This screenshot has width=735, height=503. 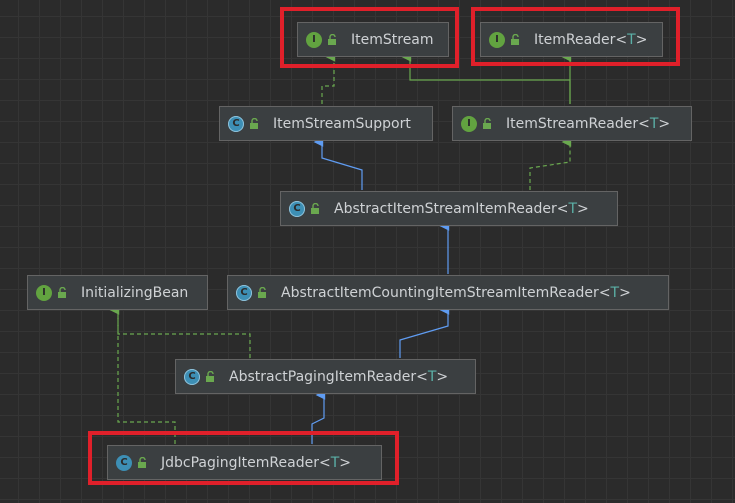 I want to click on edge-abstractitemstreamitemreader-itemstreamreader, so click(x=550, y=163).